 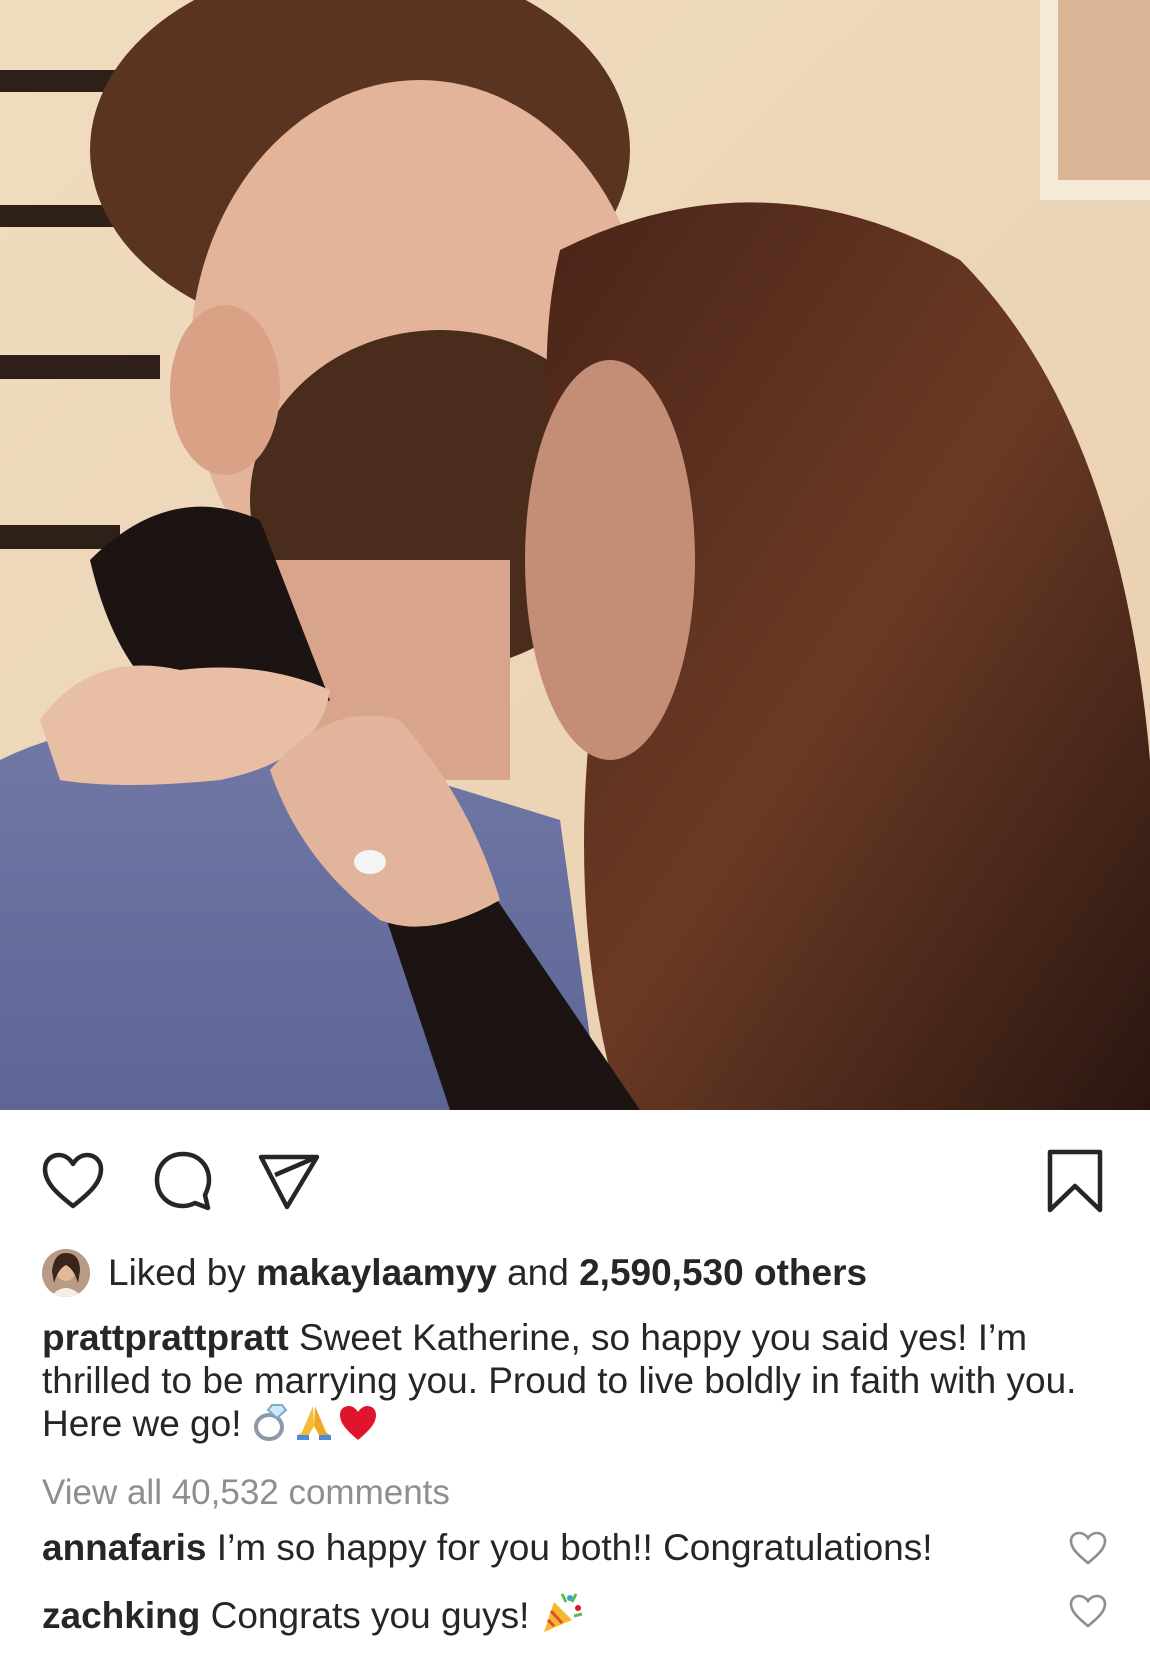 What do you see at coordinates (66, 1273) in the screenshot?
I see `avatar` at bounding box center [66, 1273].